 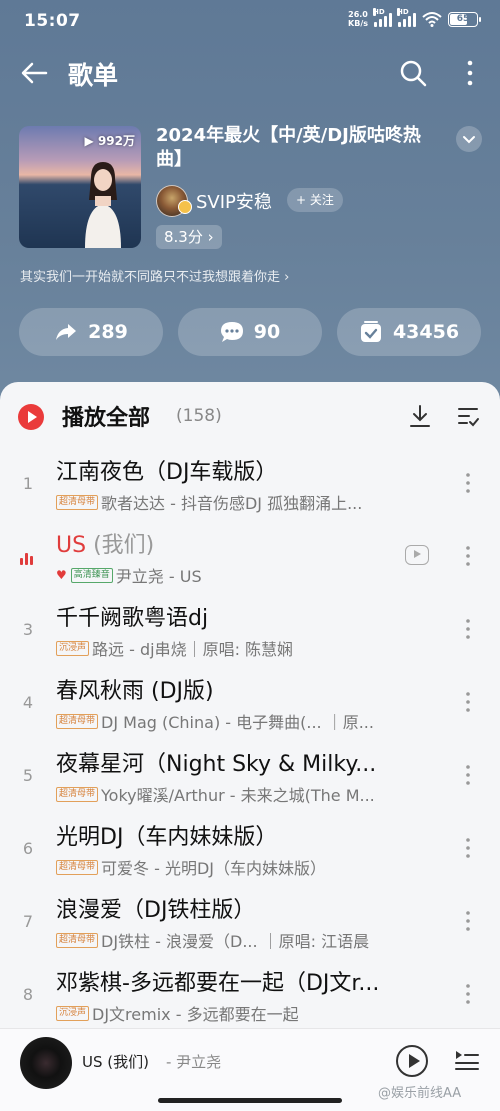 I want to click on song-title: 江南夜色（DJ车载版）, so click(x=167, y=472).